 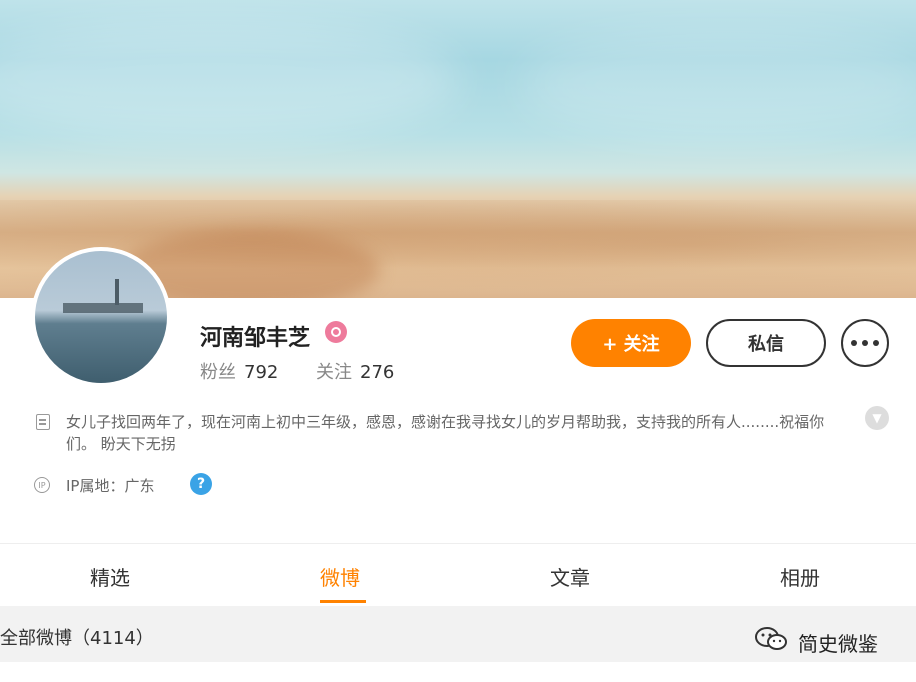 What do you see at coordinates (355, 371) in the screenshot?
I see `following-stat: 关注 276` at bounding box center [355, 371].